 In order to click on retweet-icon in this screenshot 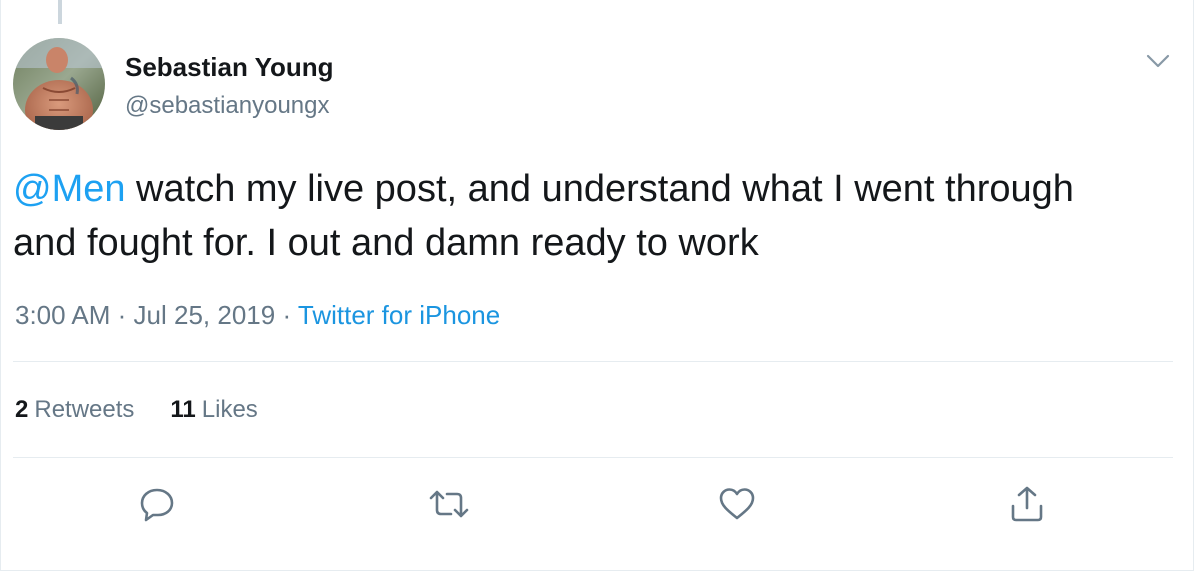, I will do `click(449, 504)`.